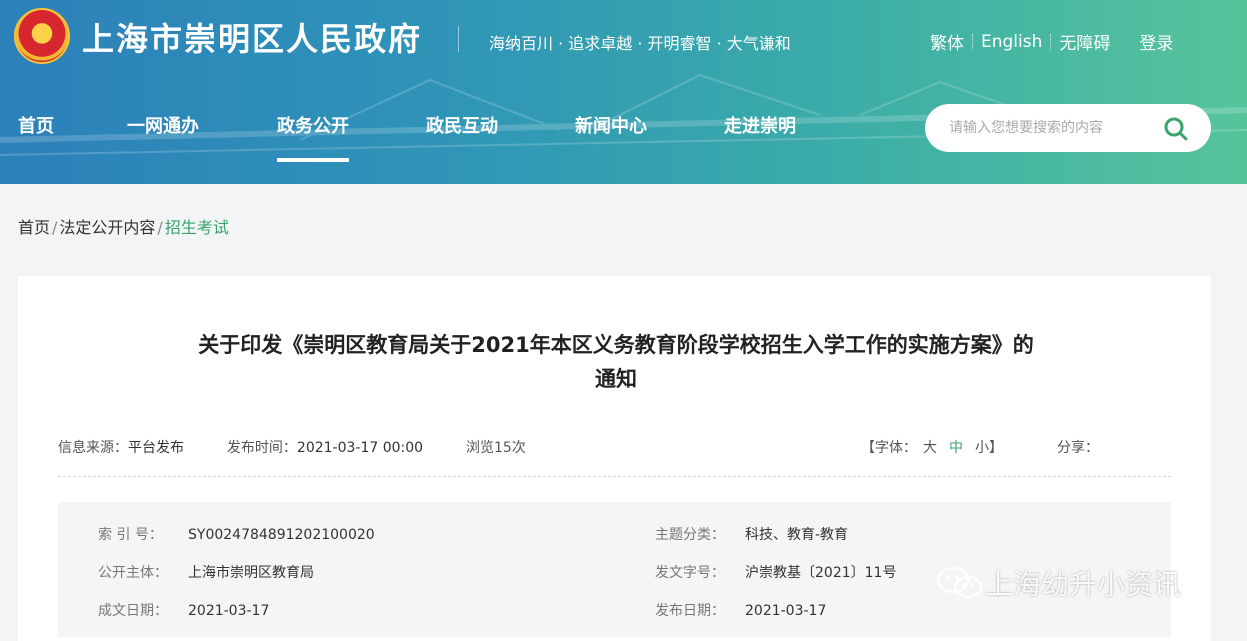  What do you see at coordinates (42, 36) in the screenshot?
I see `national-emblem-icon` at bounding box center [42, 36].